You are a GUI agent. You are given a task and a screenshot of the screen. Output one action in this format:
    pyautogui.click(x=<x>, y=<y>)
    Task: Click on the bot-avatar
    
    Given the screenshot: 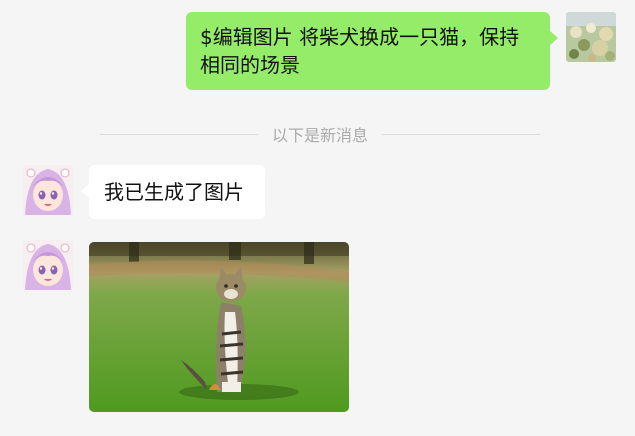 What is the action you would take?
    pyautogui.click(x=48, y=190)
    